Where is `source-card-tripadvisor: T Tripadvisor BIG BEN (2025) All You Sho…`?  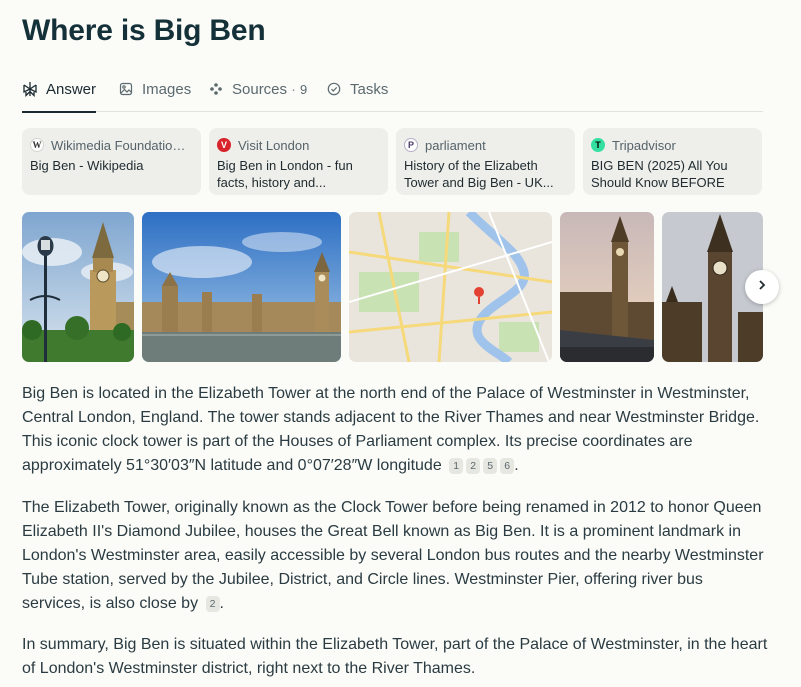
source-card-tripadvisor: T Tripadvisor BIG BEN (2025) All You Sho… is located at coordinates (672, 161).